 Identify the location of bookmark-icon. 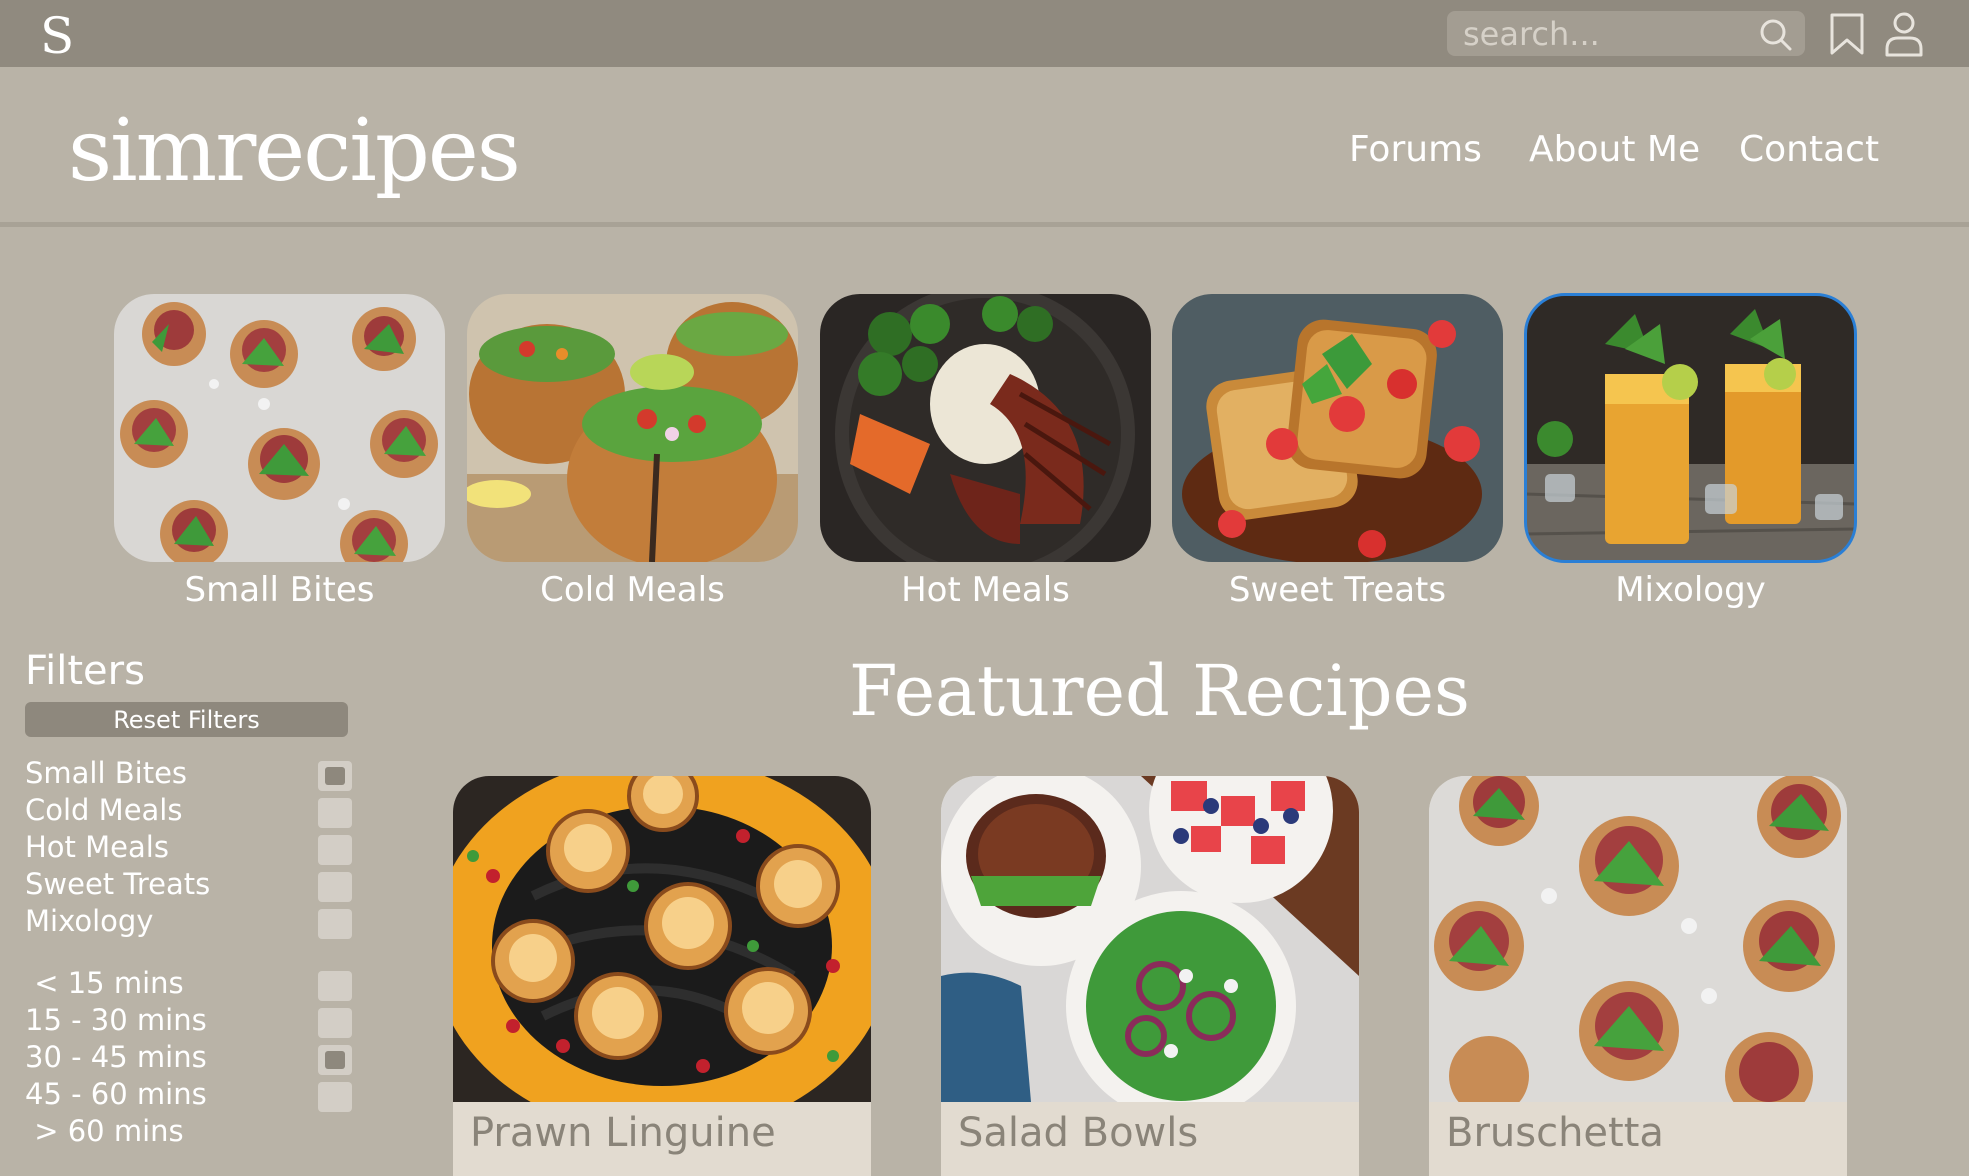
(1847, 34).